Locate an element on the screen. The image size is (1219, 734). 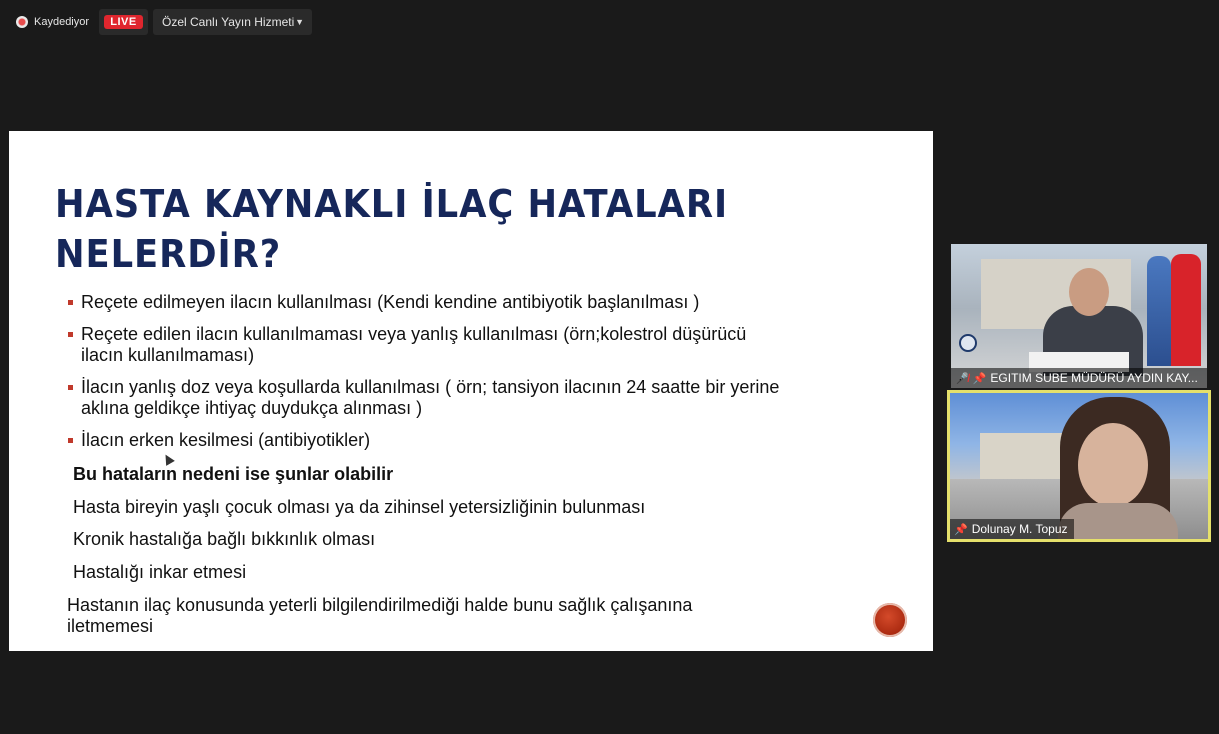
slide-title: HASTA KAYNAKLI İLAÇ HATALARI NELERDİR? is located at coordinates (408, 229).